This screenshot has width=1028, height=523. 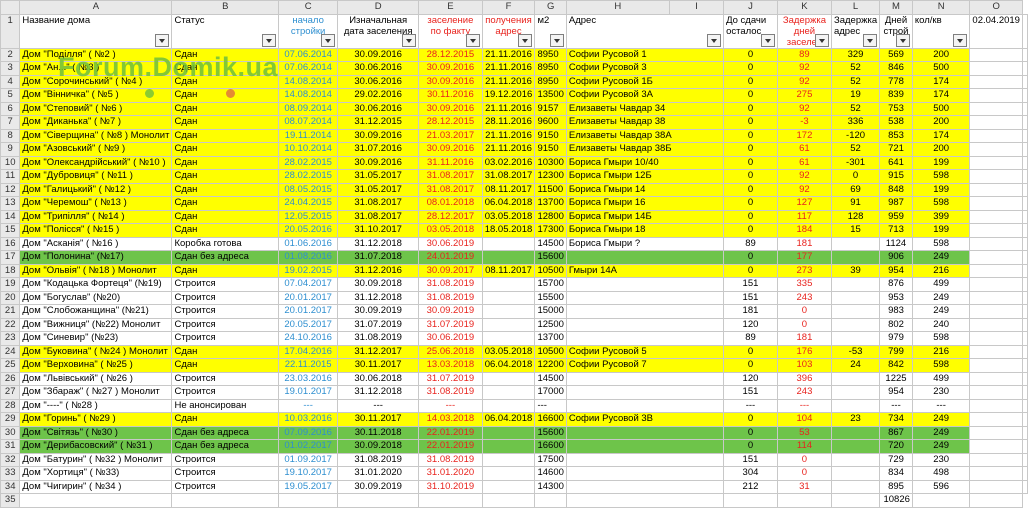 What do you see at coordinates (617, 7) in the screenshot?
I see `column-header-h: H` at bounding box center [617, 7].